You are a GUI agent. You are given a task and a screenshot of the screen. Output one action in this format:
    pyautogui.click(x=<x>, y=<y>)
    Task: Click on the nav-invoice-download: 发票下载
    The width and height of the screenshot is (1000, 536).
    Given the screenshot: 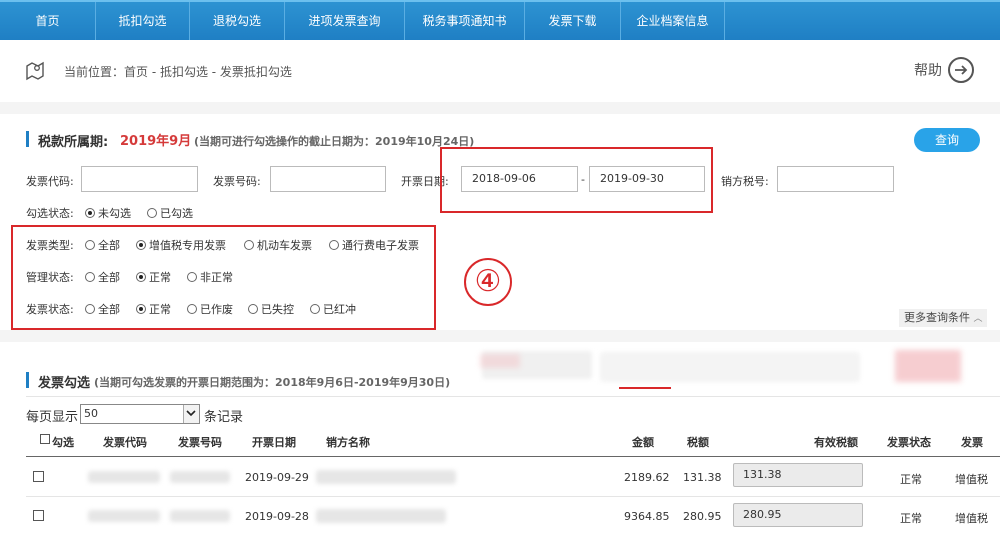 What is the action you would take?
    pyautogui.click(x=573, y=21)
    